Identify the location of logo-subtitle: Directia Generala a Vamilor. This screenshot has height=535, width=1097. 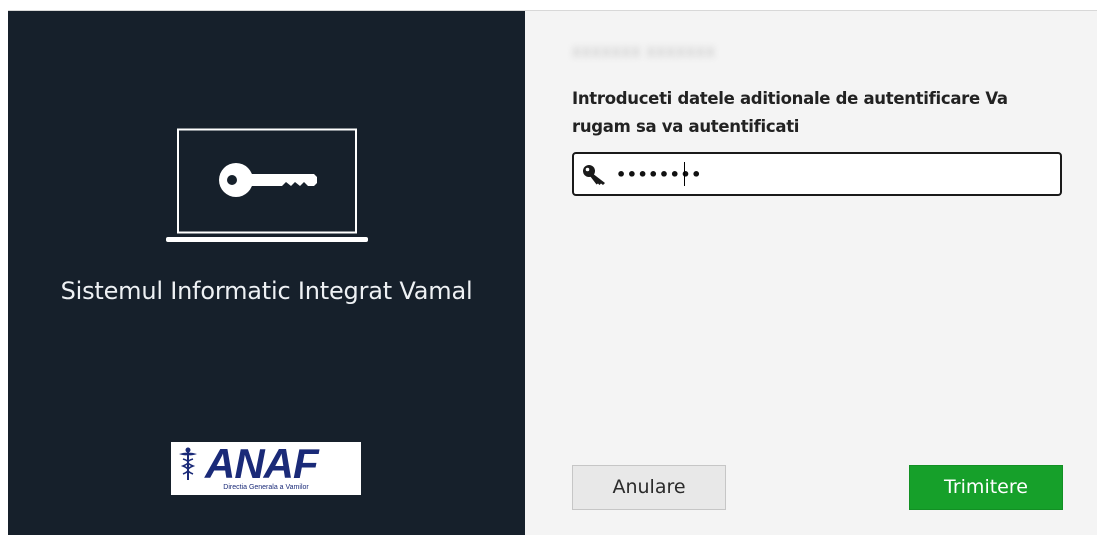
(266, 487).